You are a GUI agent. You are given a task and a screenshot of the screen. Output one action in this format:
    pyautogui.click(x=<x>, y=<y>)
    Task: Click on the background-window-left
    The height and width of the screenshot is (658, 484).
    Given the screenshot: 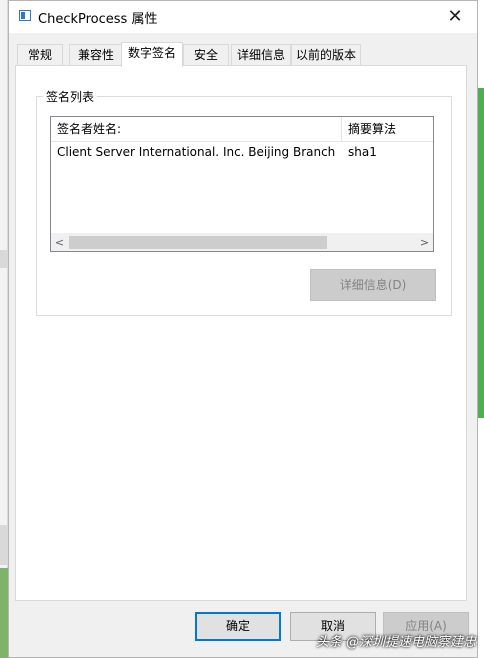 What is the action you would take?
    pyautogui.click(x=4, y=329)
    